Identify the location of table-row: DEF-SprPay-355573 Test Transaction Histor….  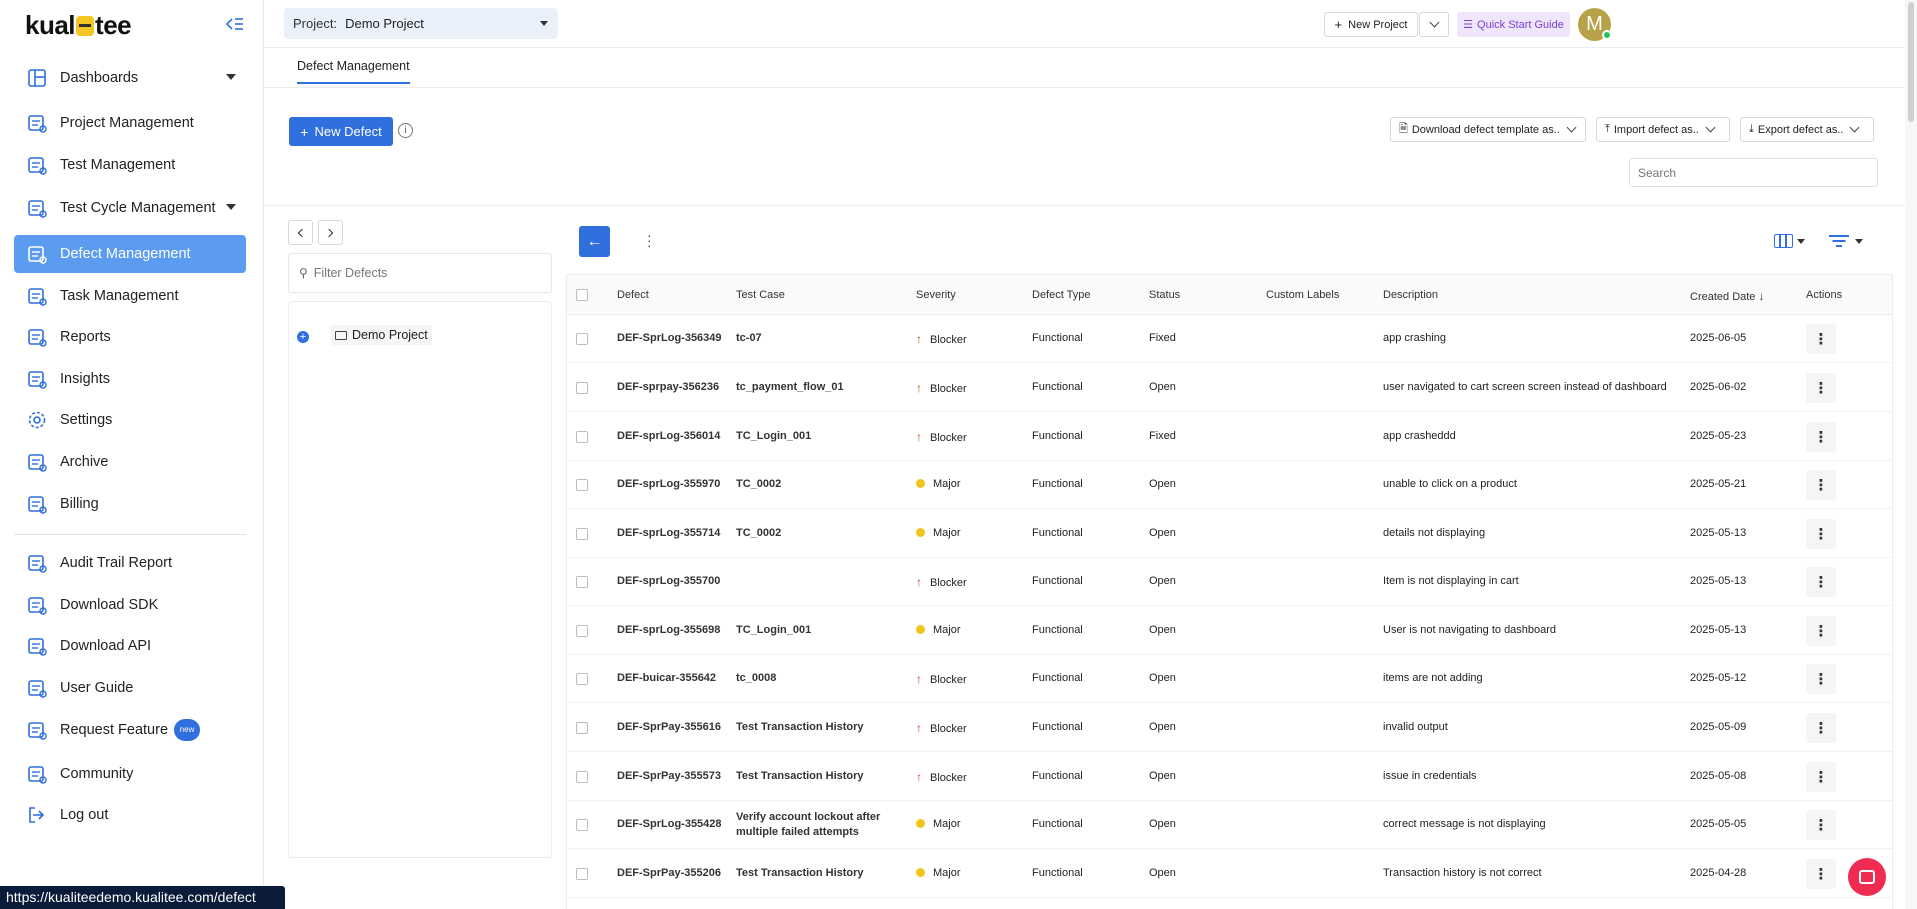
(1229, 777).